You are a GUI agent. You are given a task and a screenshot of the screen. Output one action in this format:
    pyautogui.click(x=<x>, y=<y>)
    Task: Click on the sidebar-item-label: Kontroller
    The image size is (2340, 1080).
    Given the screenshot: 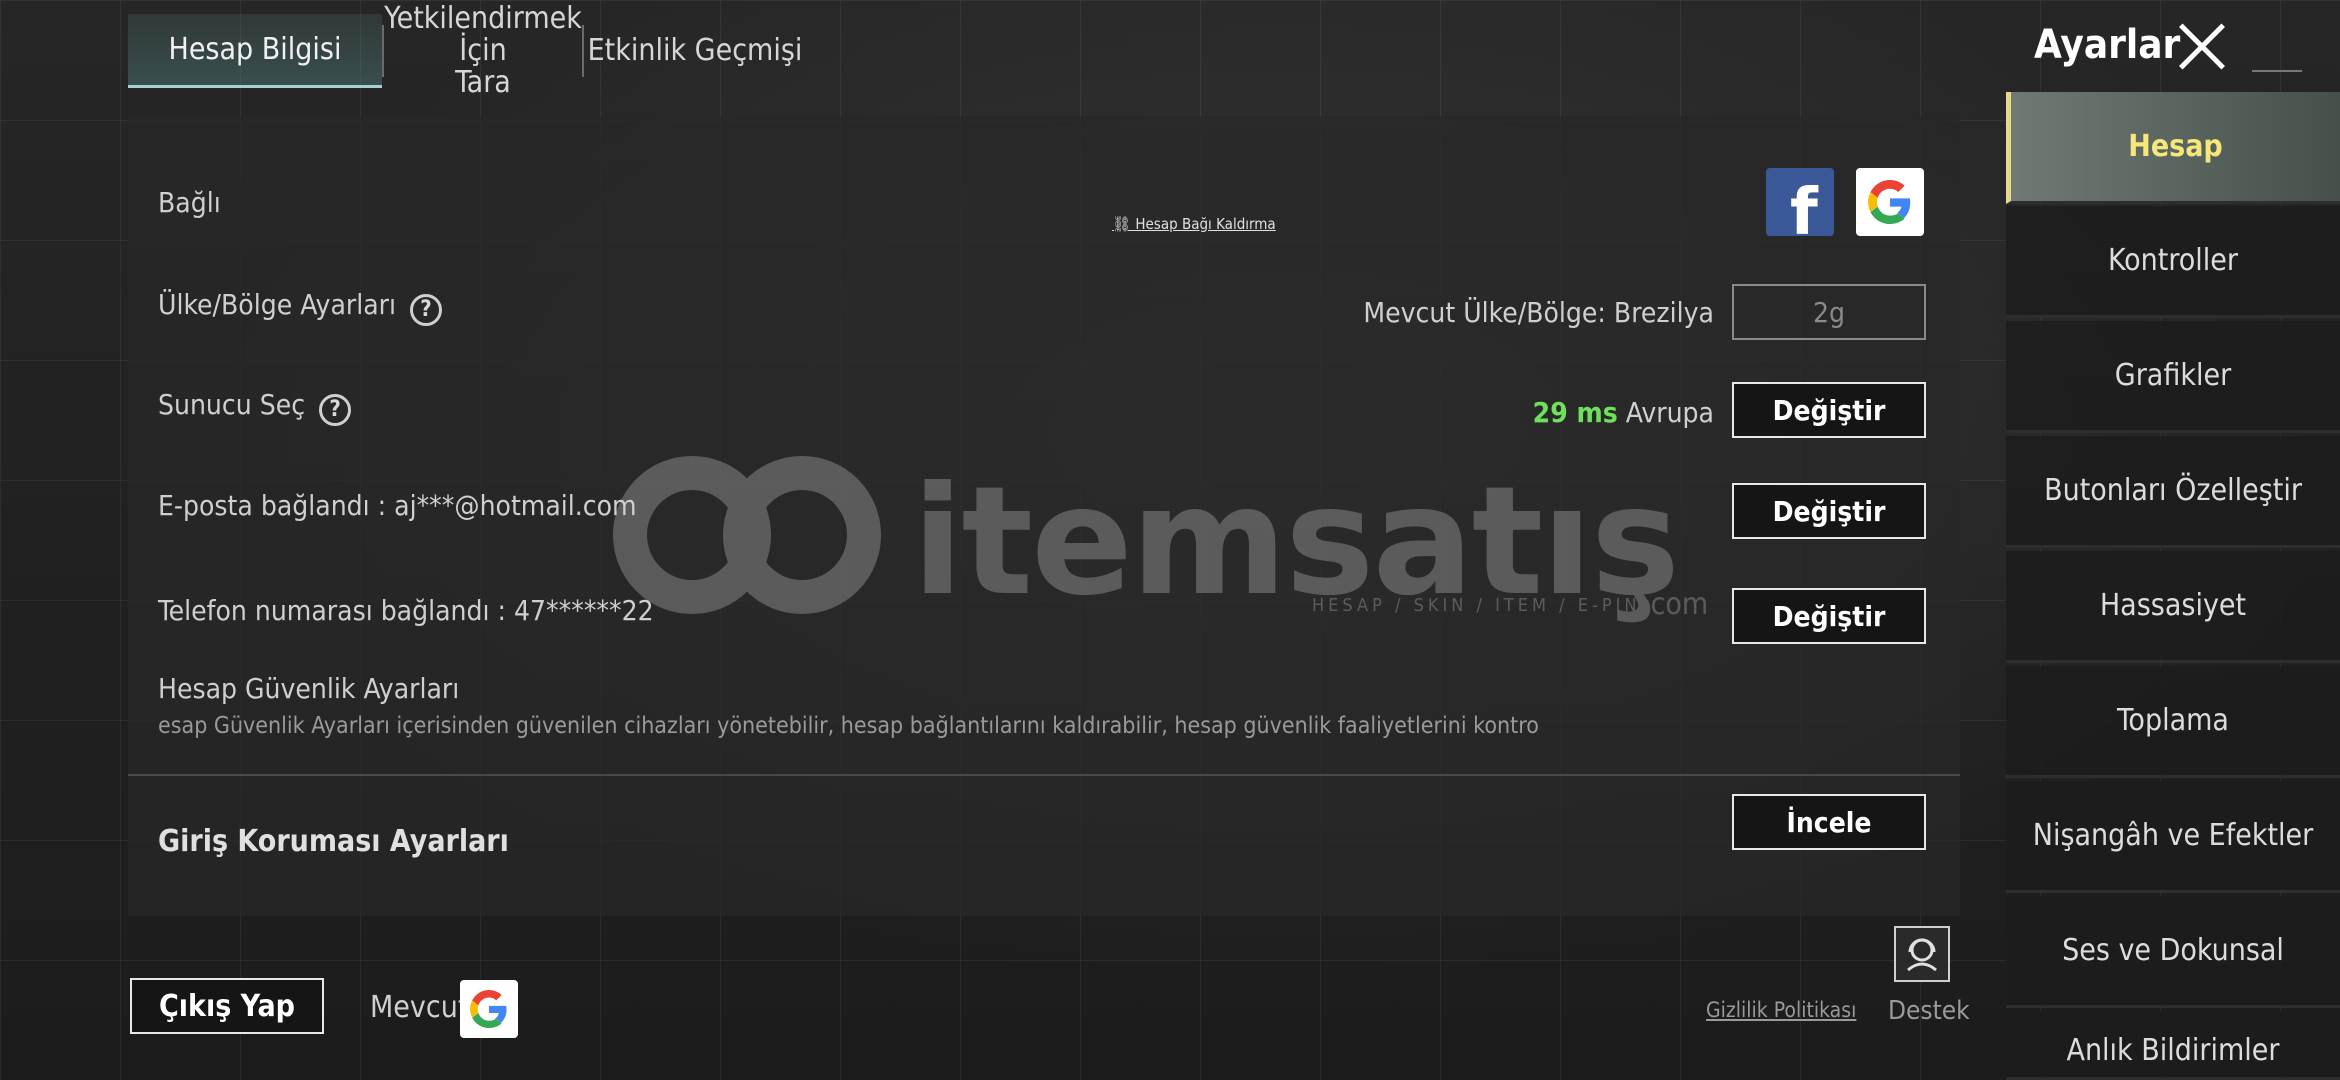 What is the action you would take?
    pyautogui.click(x=2173, y=260)
    